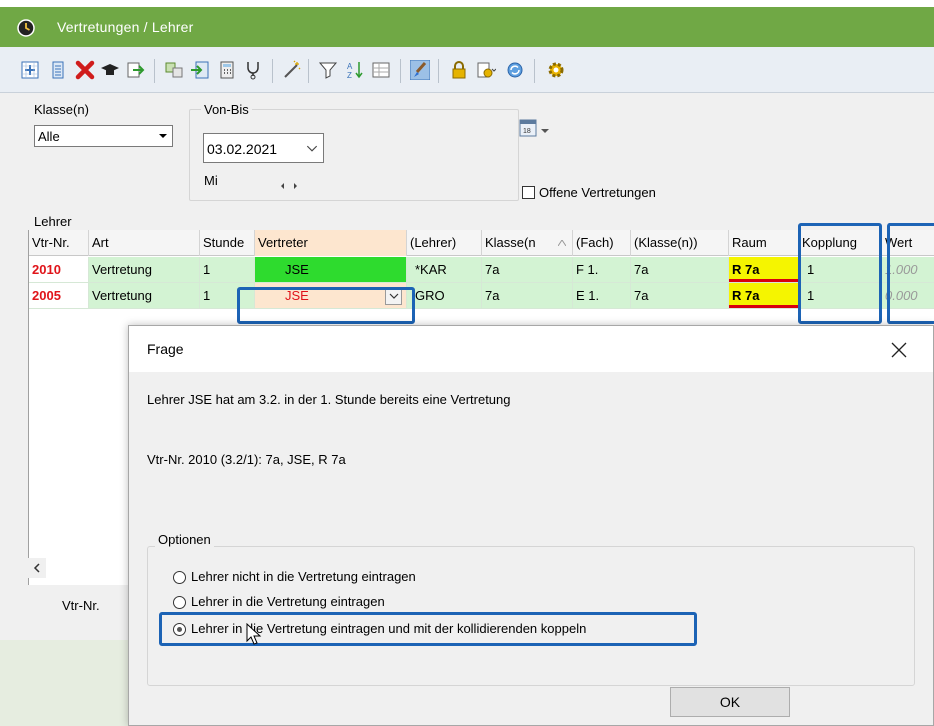  Describe the element at coordinates (200, 70) in the screenshot. I see `import-icon` at that location.